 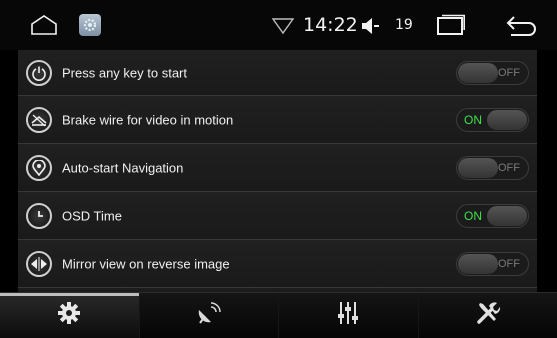 What do you see at coordinates (451, 27) in the screenshot?
I see `recent-apps-icon` at bounding box center [451, 27].